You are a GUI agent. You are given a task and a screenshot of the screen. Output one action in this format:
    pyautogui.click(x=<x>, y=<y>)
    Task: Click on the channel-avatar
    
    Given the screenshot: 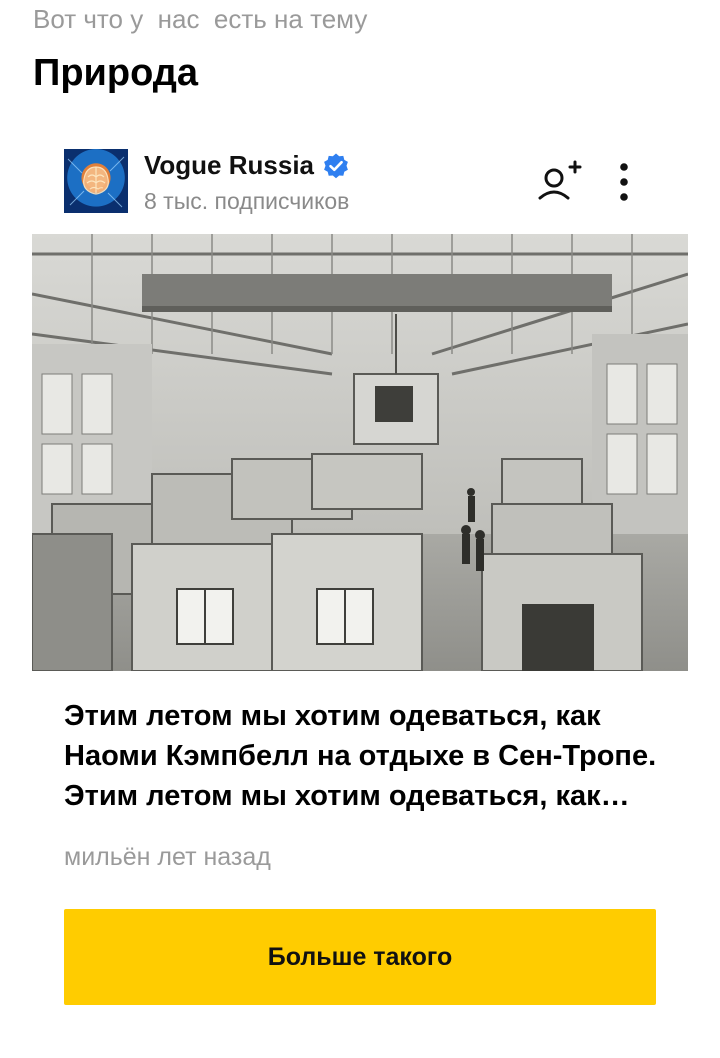 What is the action you would take?
    pyautogui.click(x=96, y=181)
    